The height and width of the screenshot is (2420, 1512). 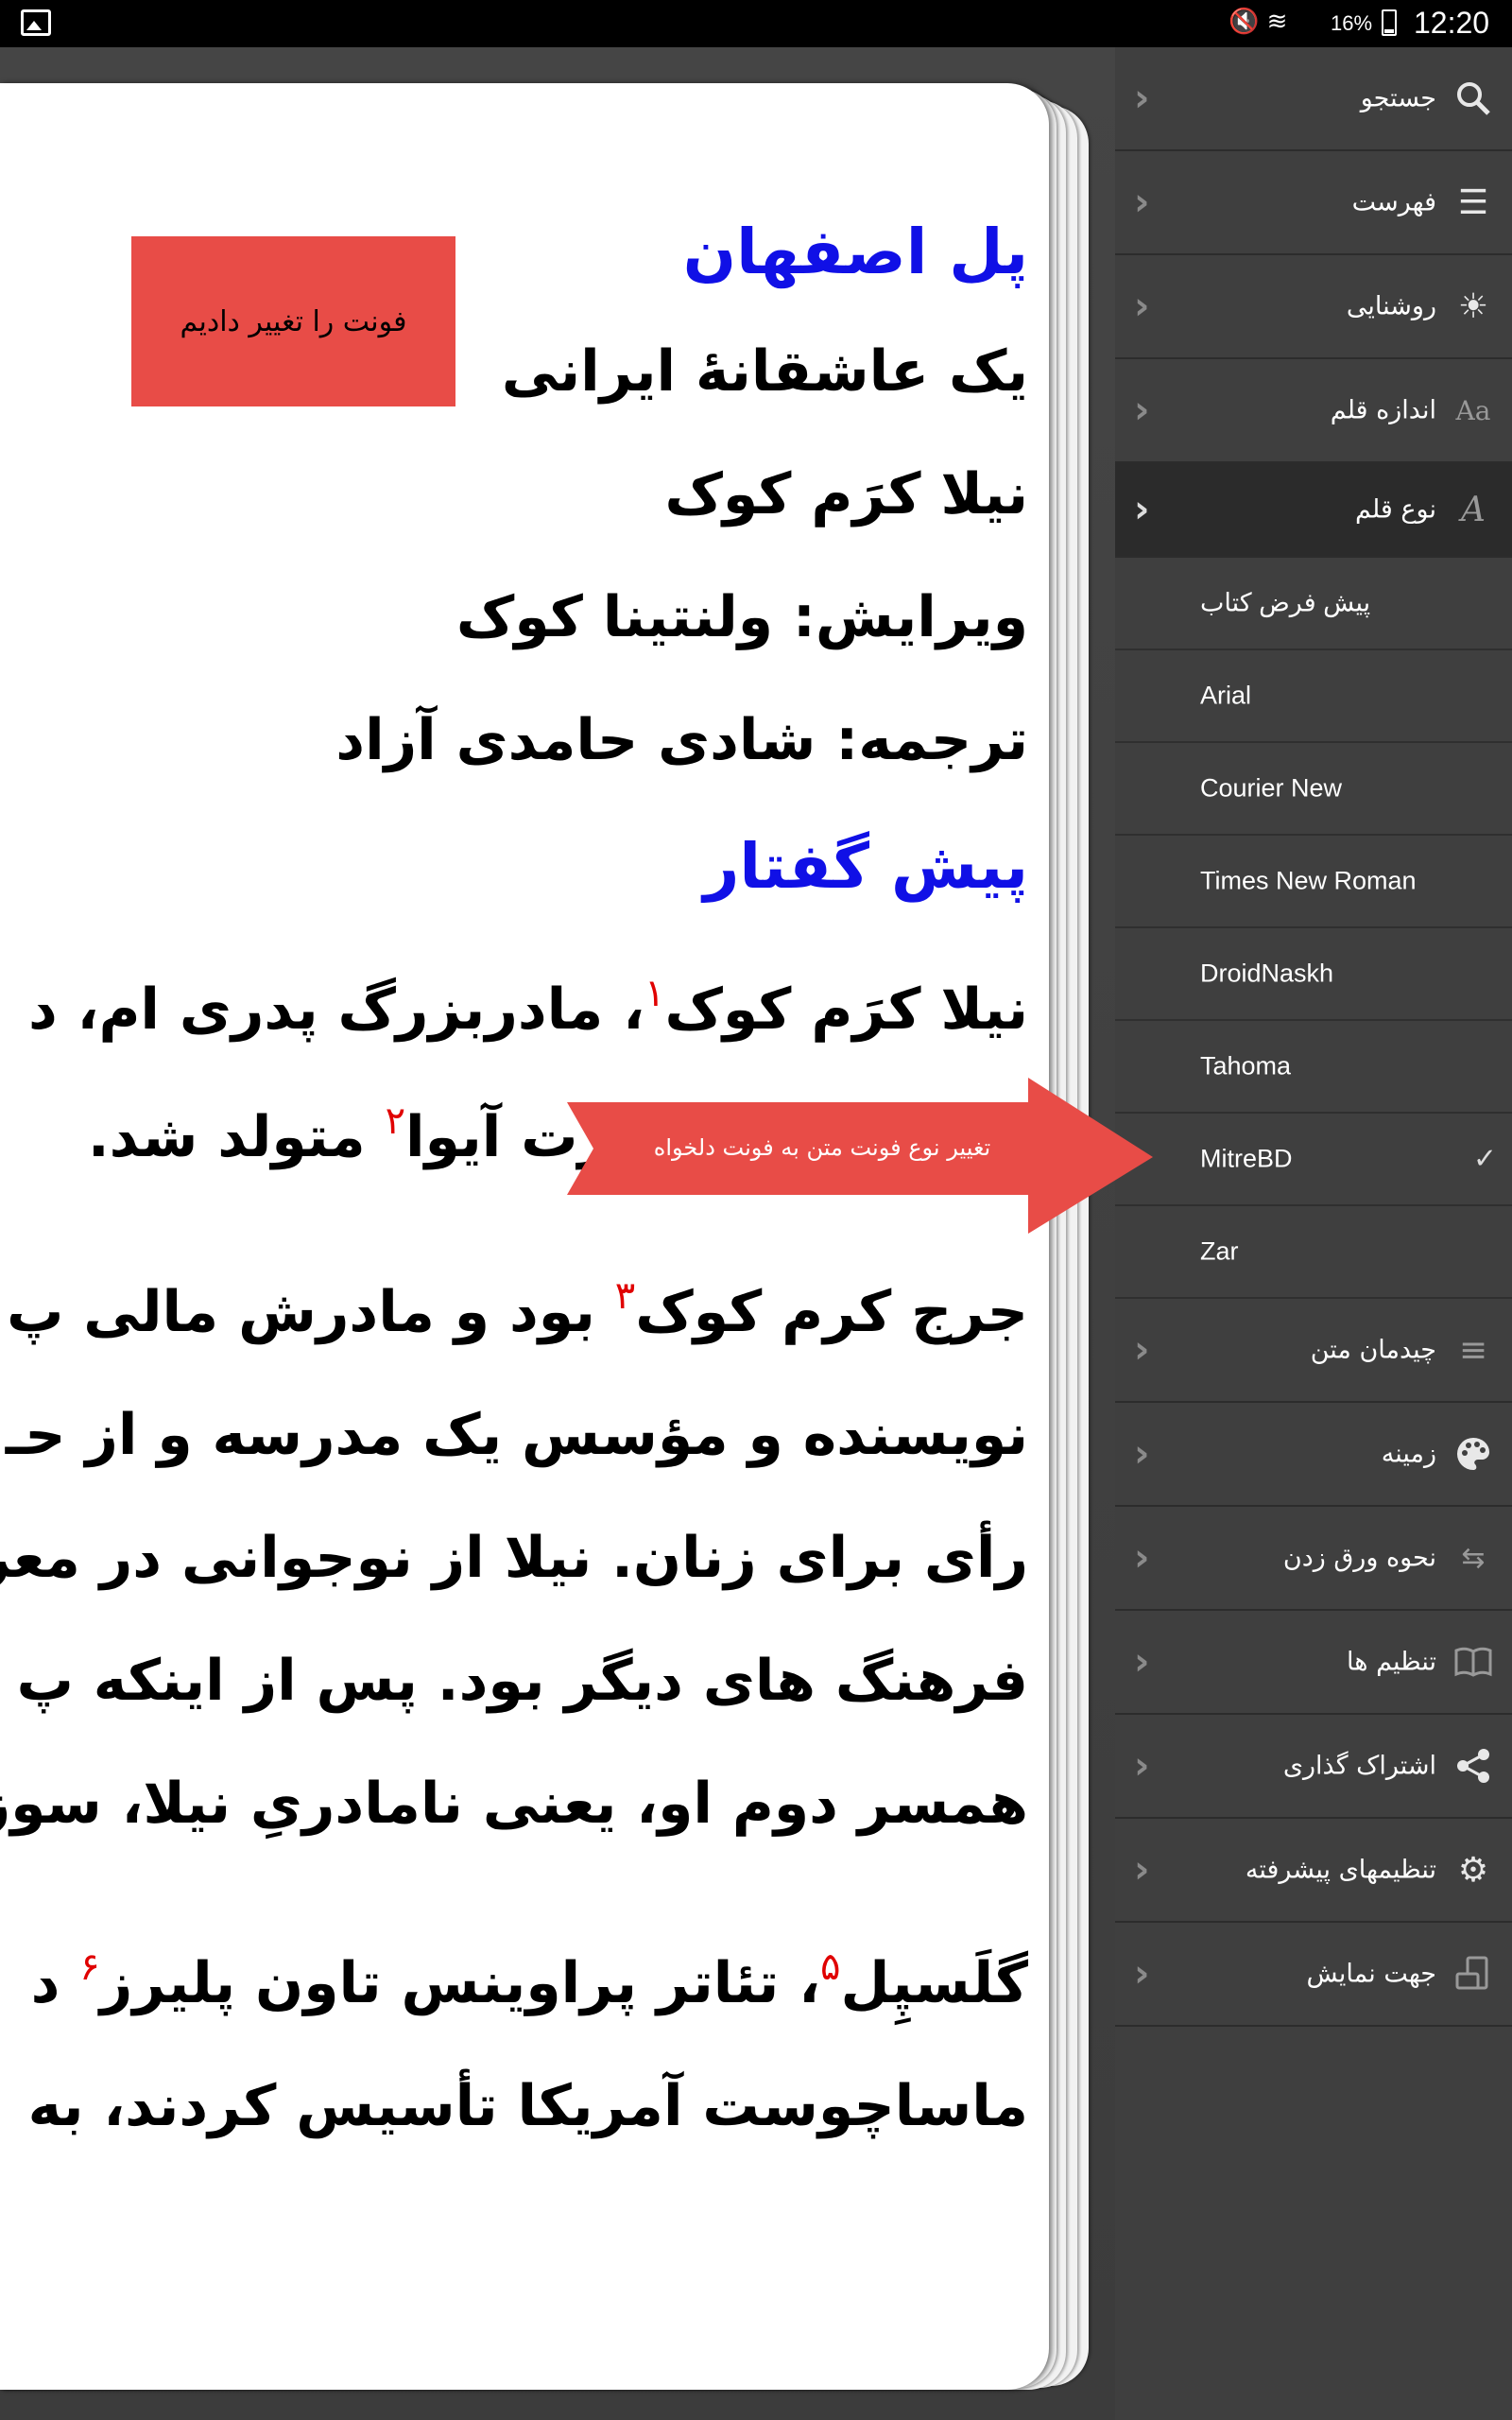 I want to click on font-option-label: Arial, so click(x=1226, y=696).